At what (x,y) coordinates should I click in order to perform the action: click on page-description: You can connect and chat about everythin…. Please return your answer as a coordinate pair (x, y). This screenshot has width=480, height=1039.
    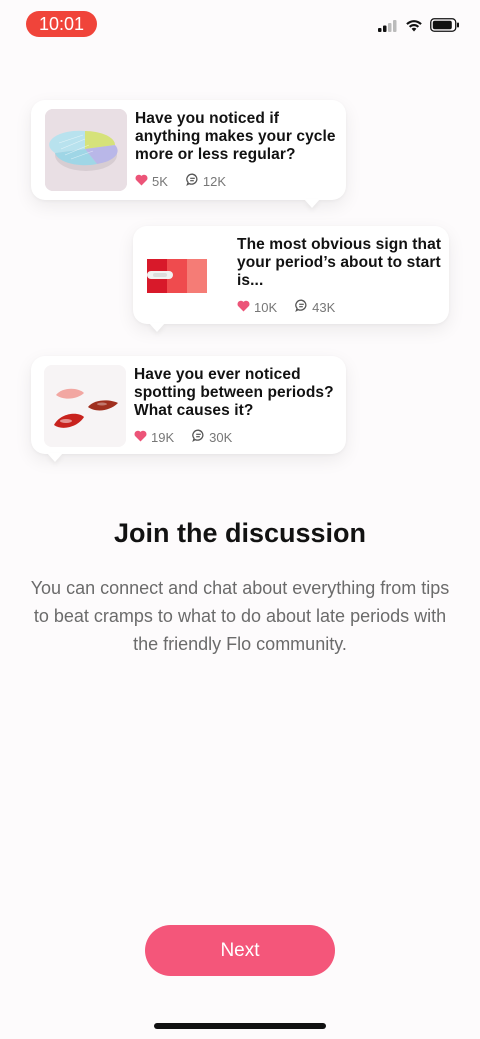
    Looking at the image, I should click on (240, 616).